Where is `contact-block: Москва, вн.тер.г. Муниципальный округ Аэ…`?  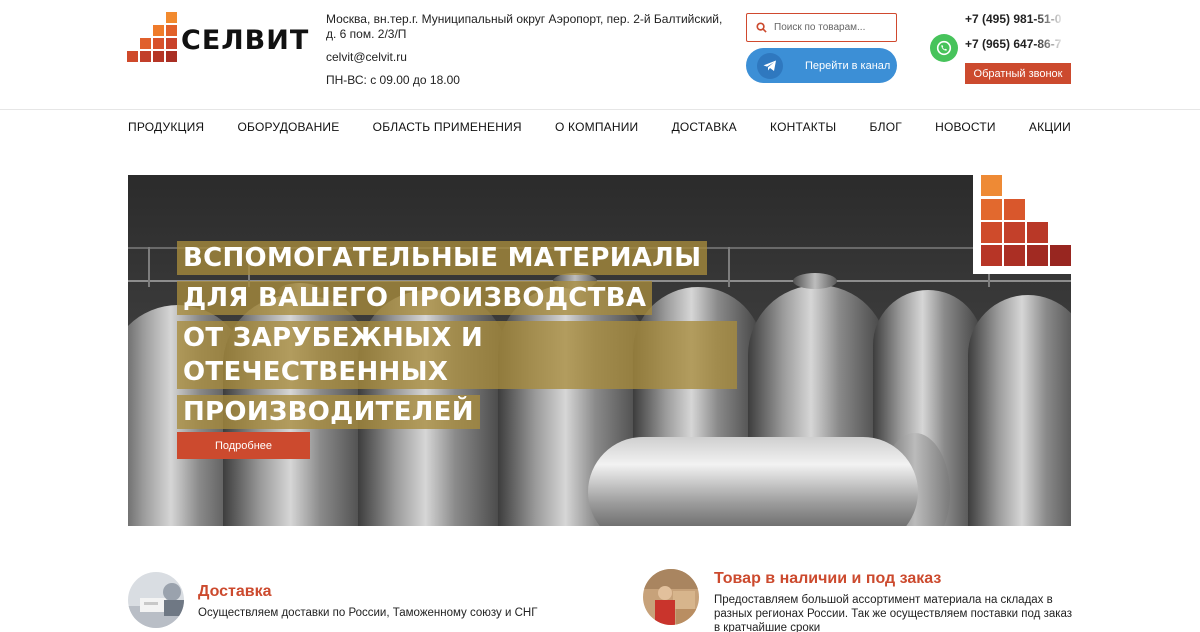
contact-block: Москва, вн.тер.г. Муниципальный округ Аэ… is located at coordinates (525, 50).